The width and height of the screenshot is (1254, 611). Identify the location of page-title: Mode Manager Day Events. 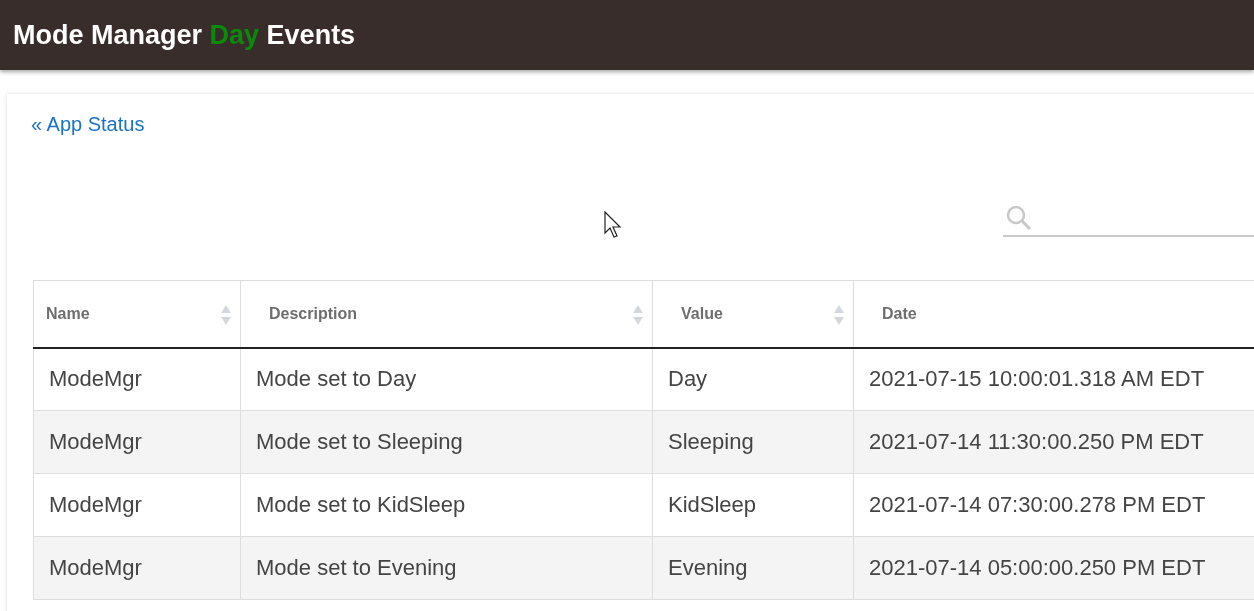
(184, 35).